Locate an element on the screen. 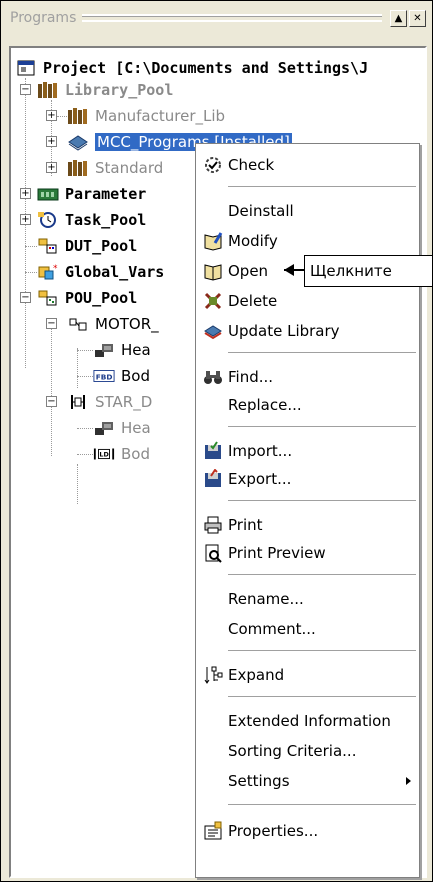 Image resolution: width=433 pixels, height=882 pixels. tree-label-dut-pool: DUT_Pool is located at coordinates (101, 246).